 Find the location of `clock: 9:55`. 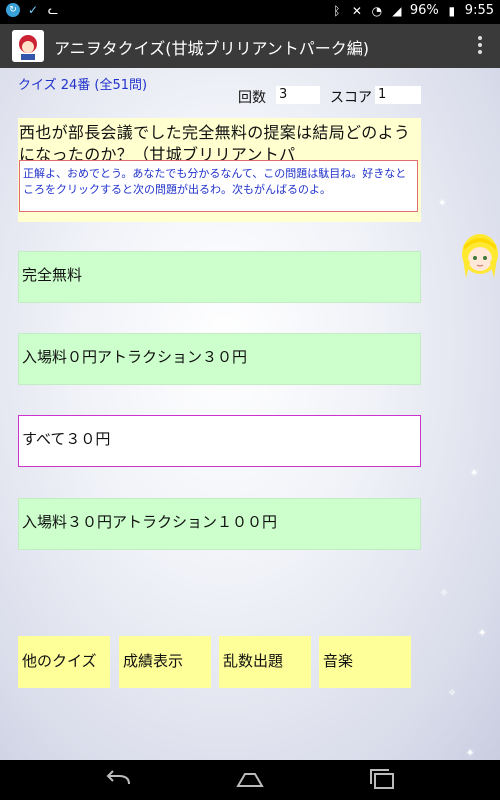

clock: 9:55 is located at coordinates (479, 10).